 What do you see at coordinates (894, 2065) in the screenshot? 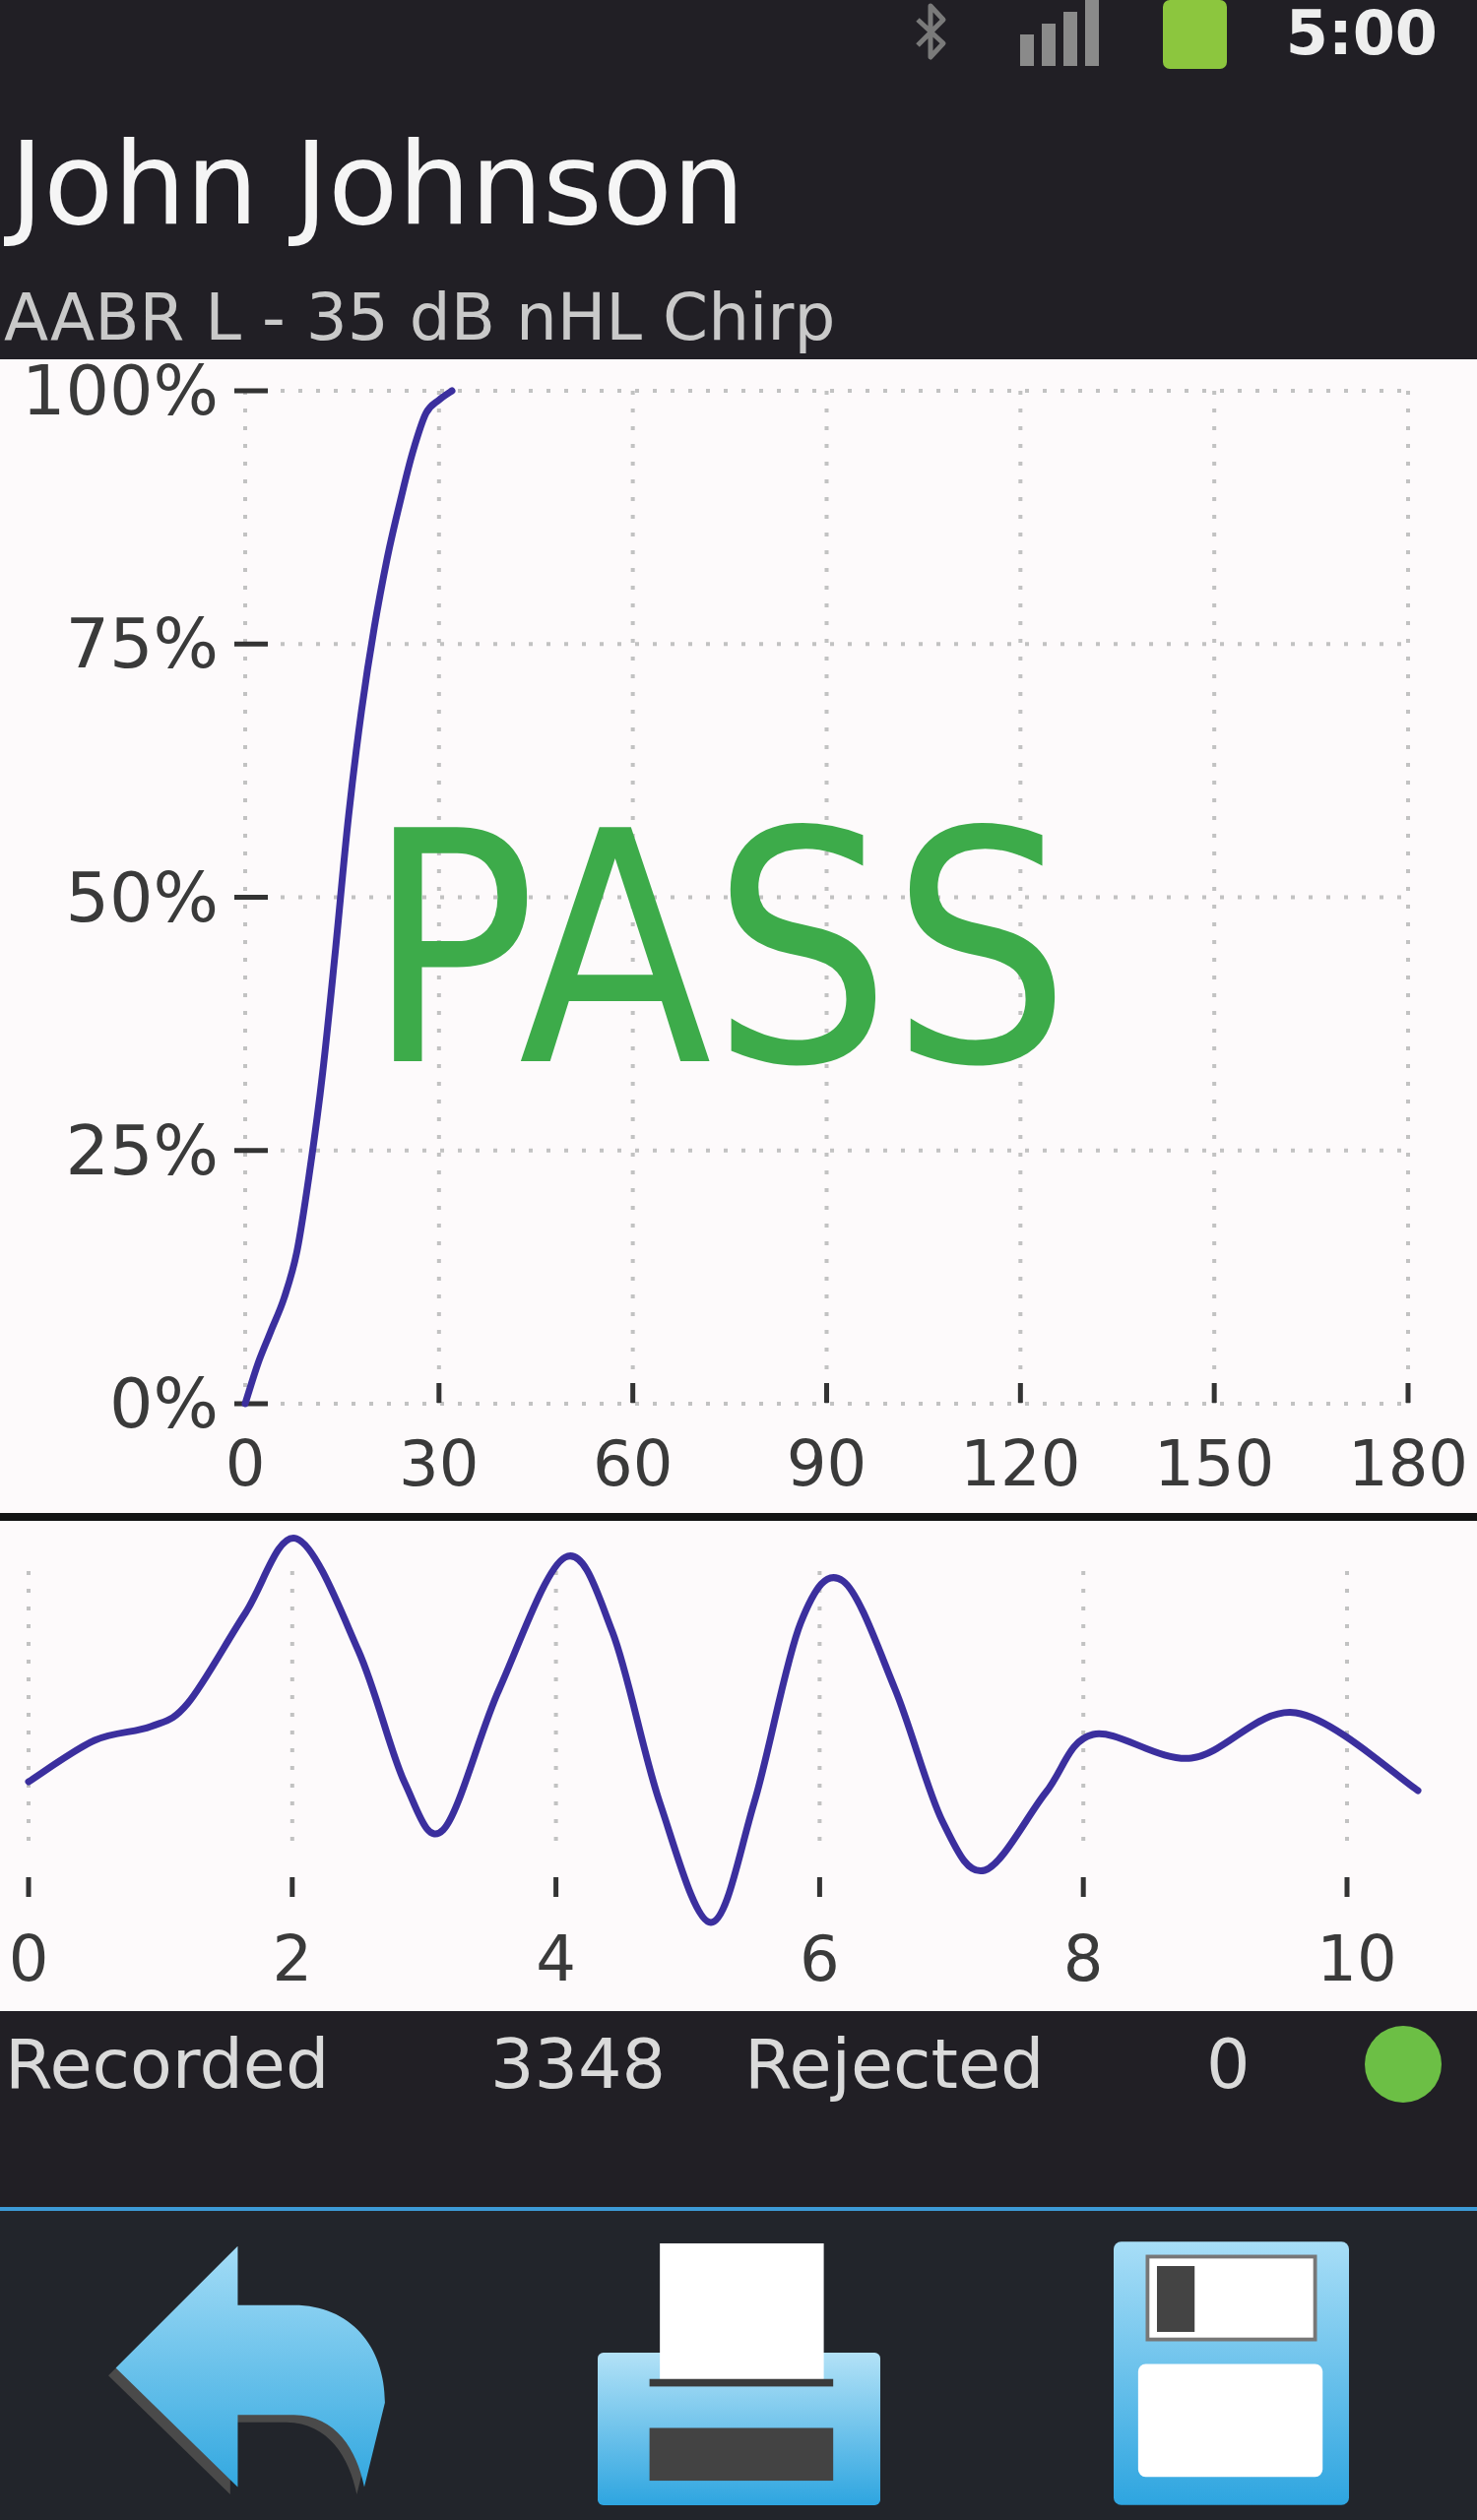
I see `counter-label: Rejected` at bounding box center [894, 2065].